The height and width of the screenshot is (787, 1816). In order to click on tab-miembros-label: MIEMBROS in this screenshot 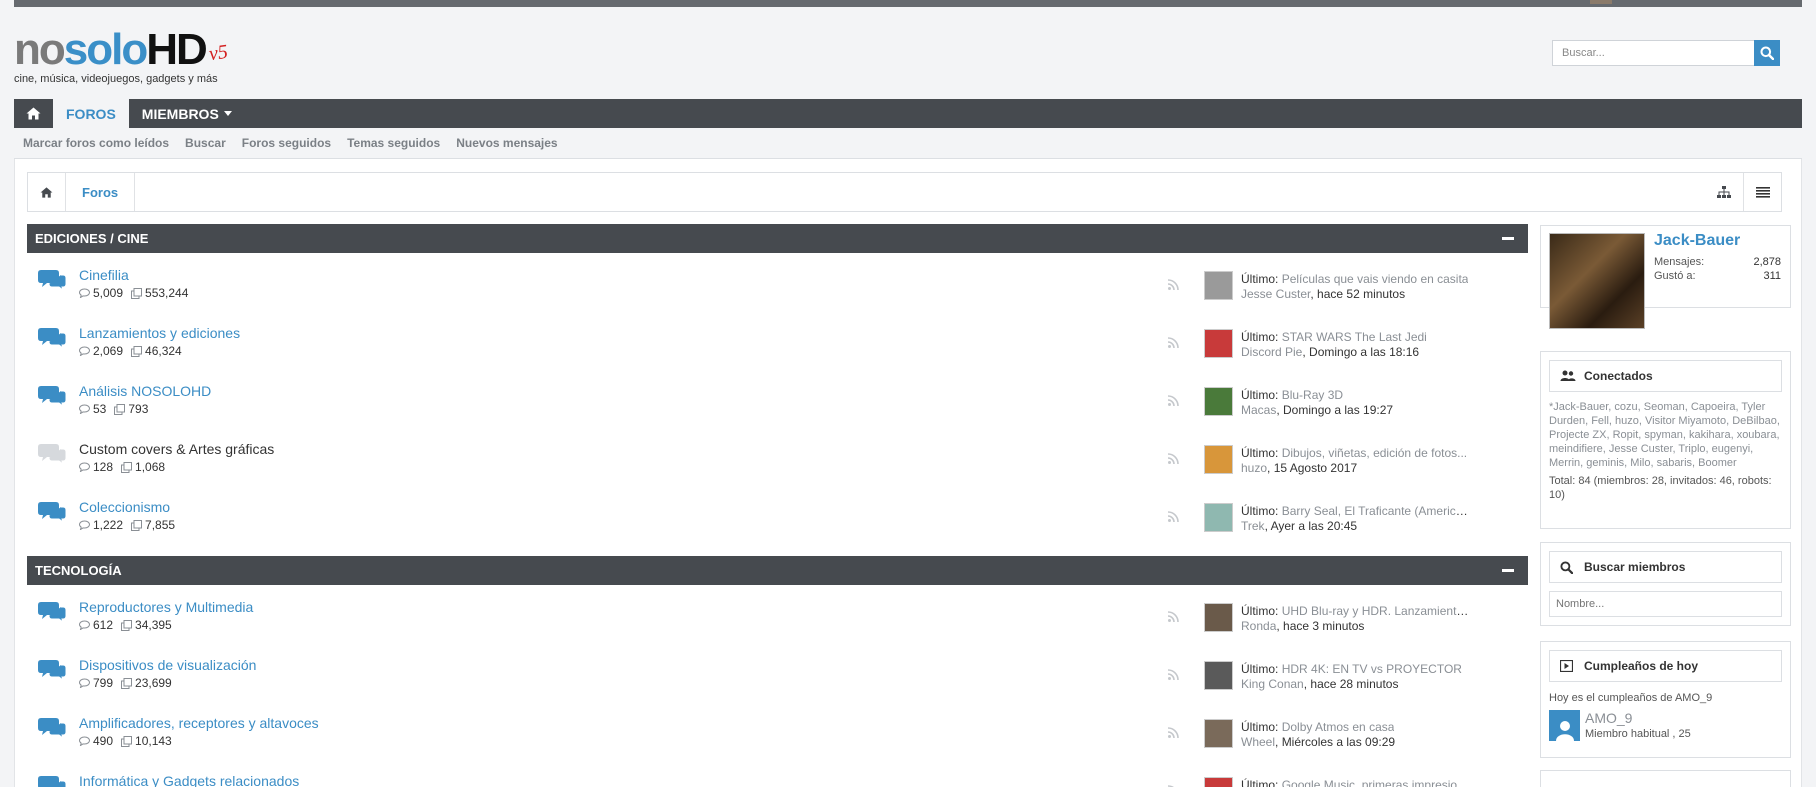, I will do `click(180, 113)`.